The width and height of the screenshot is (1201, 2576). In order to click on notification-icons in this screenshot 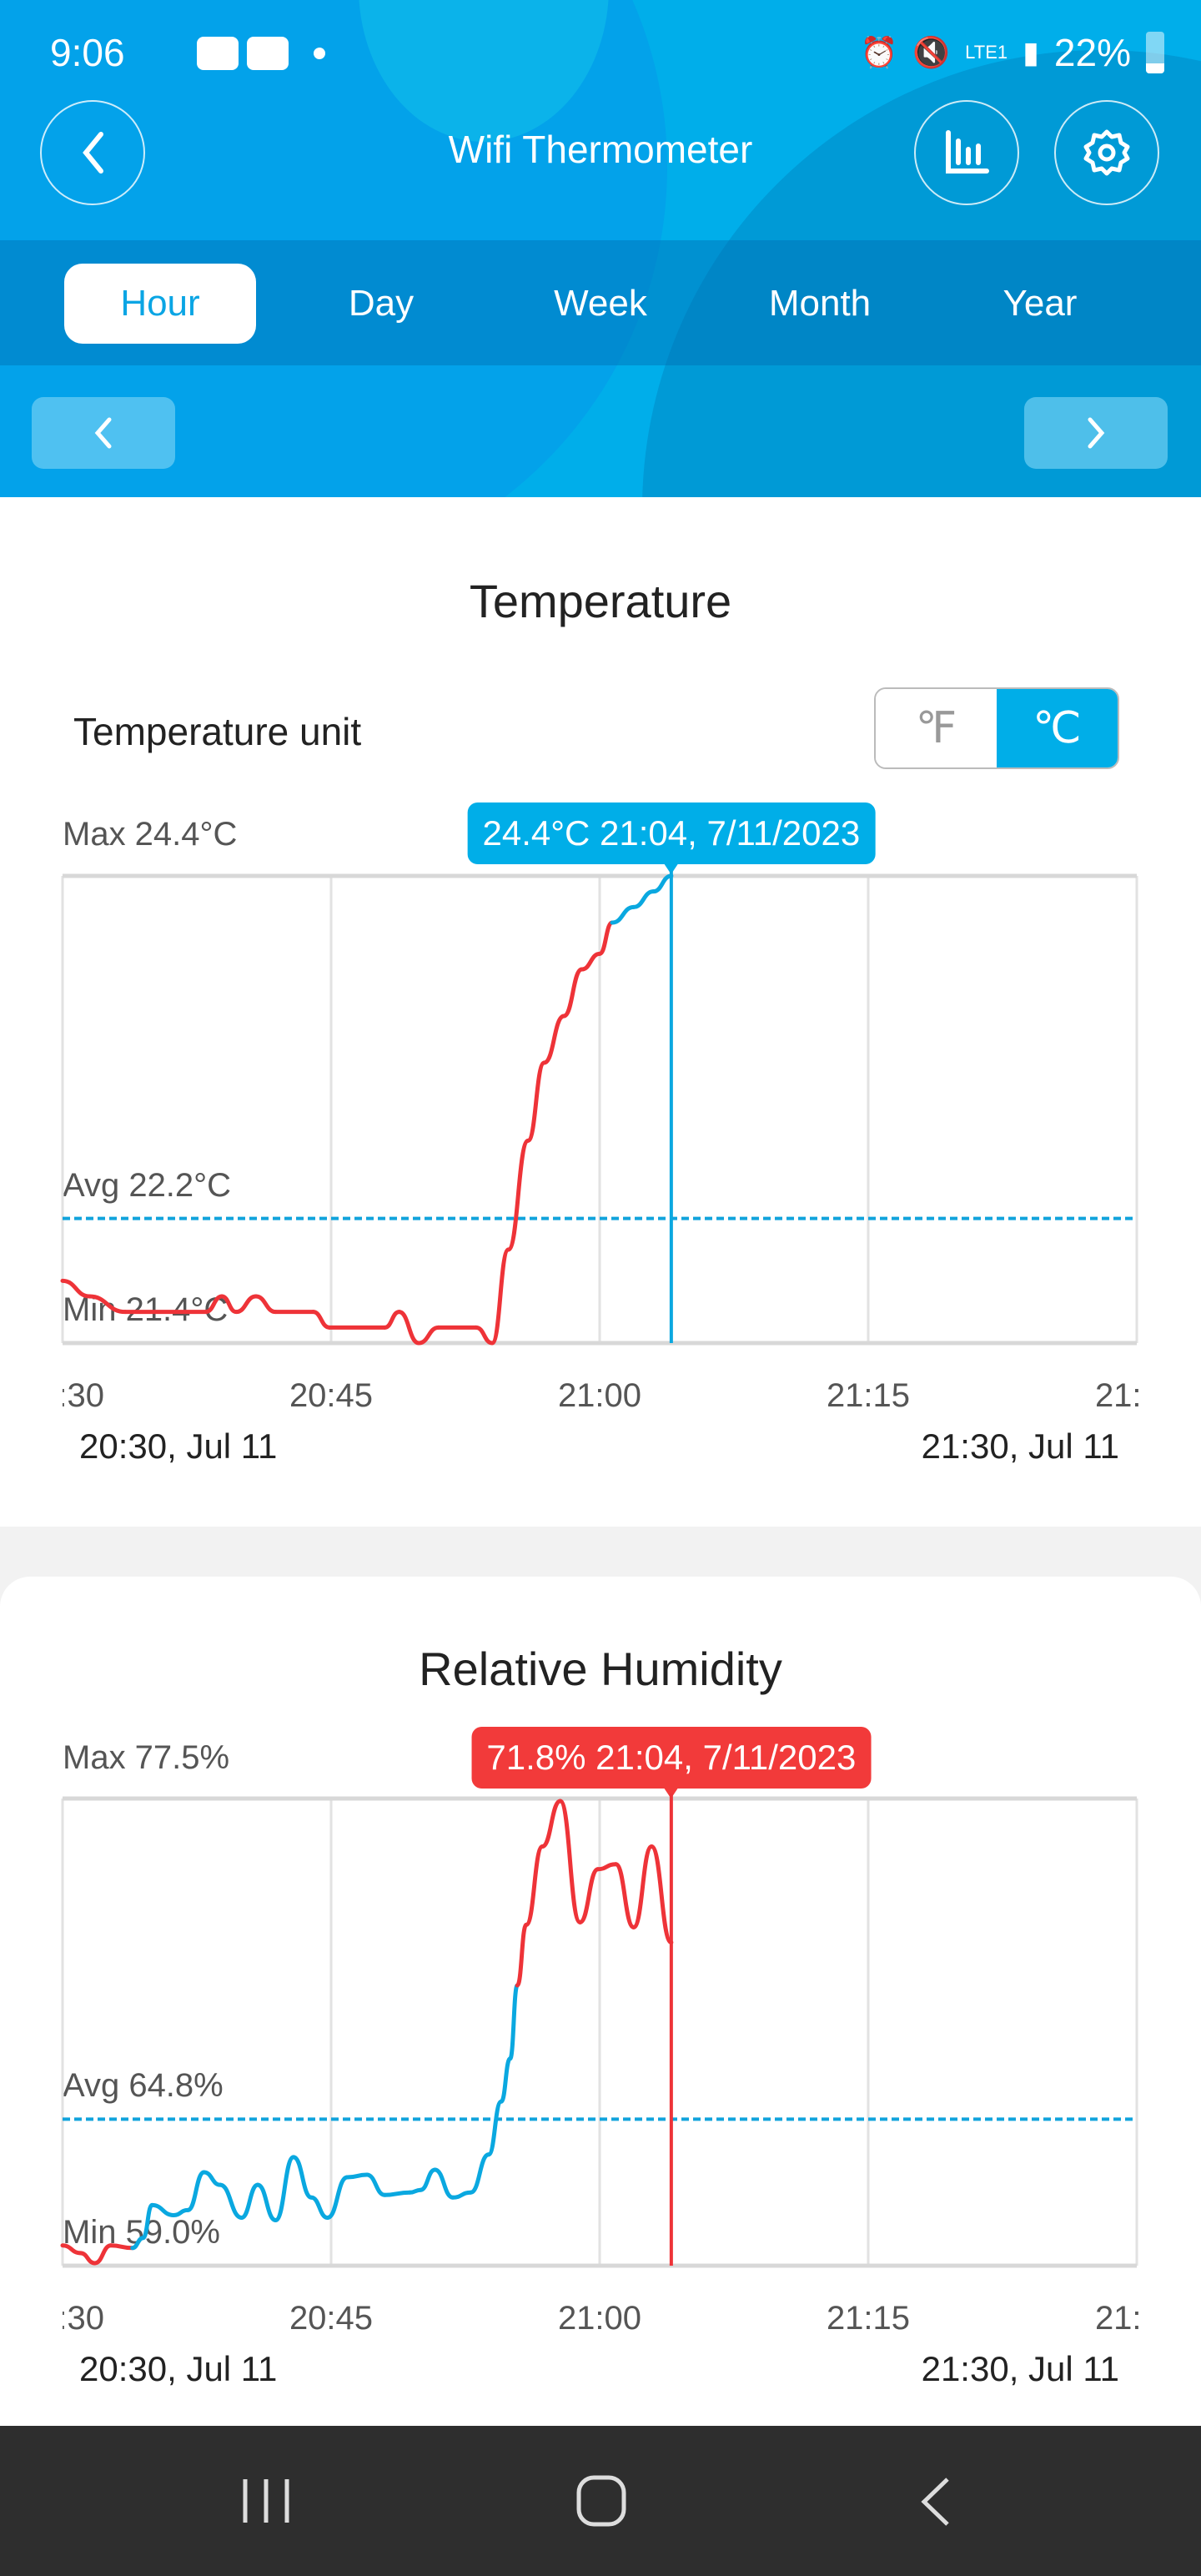, I will do `click(261, 53)`.